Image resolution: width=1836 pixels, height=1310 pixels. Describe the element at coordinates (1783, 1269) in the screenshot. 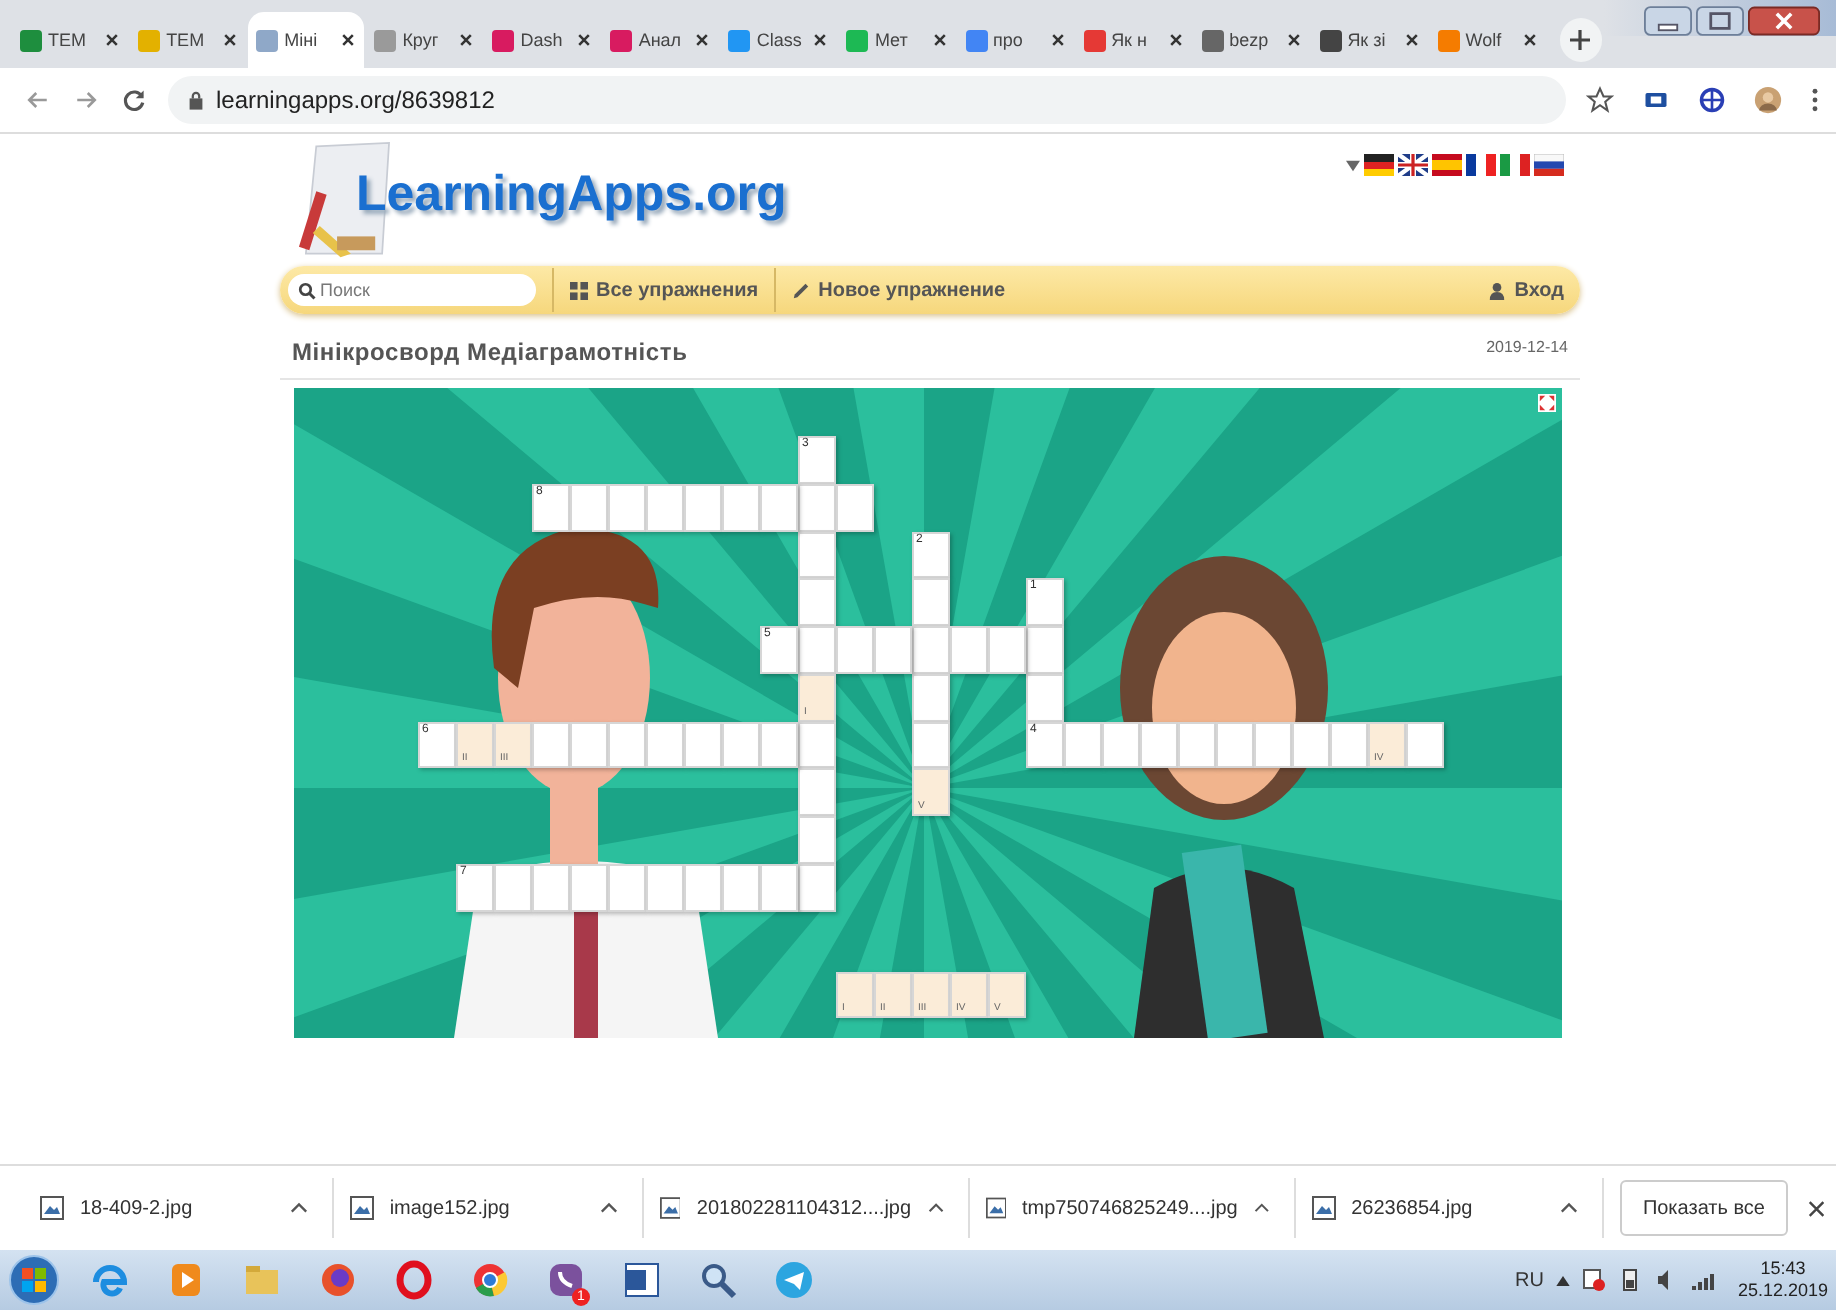

I see `clock-time: 15:43` at that location.